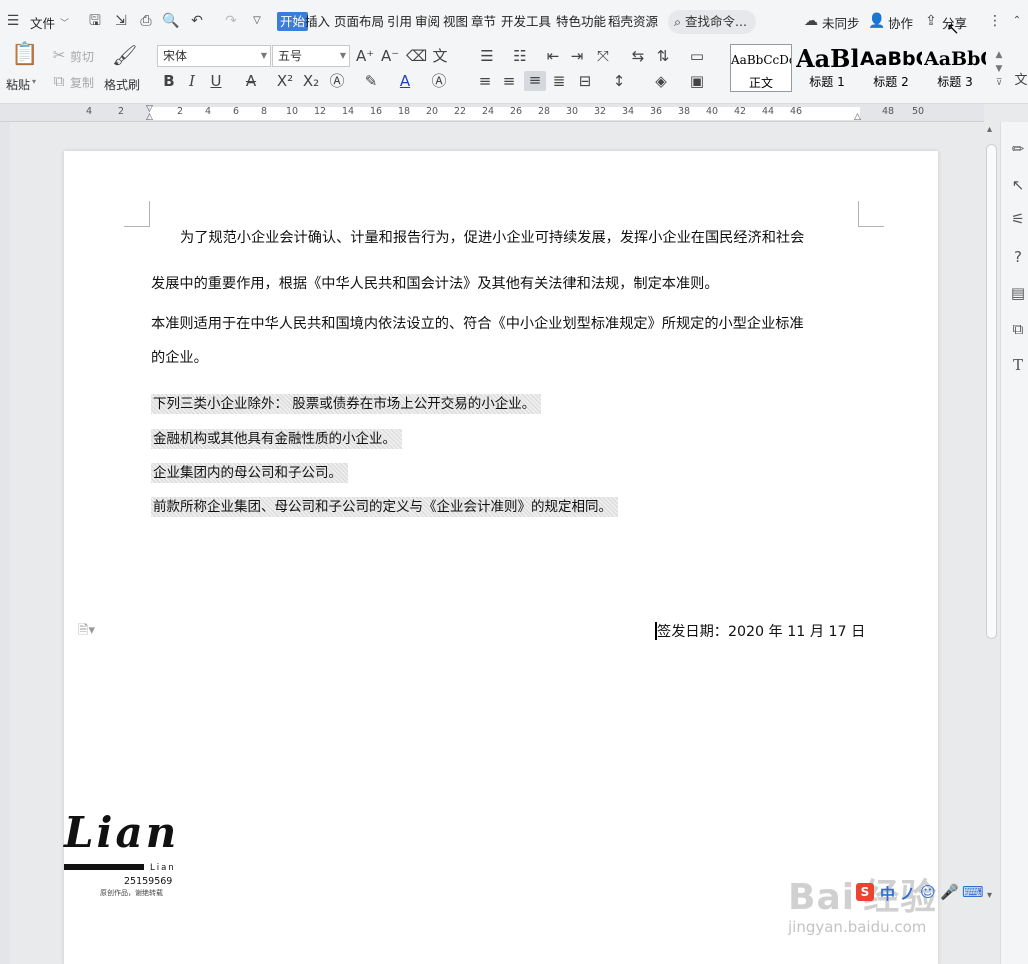 The height and width of the screenshot is (964, 1028). I want to click on file-menu-chevron-icon: ﹀, so click(64, 22).